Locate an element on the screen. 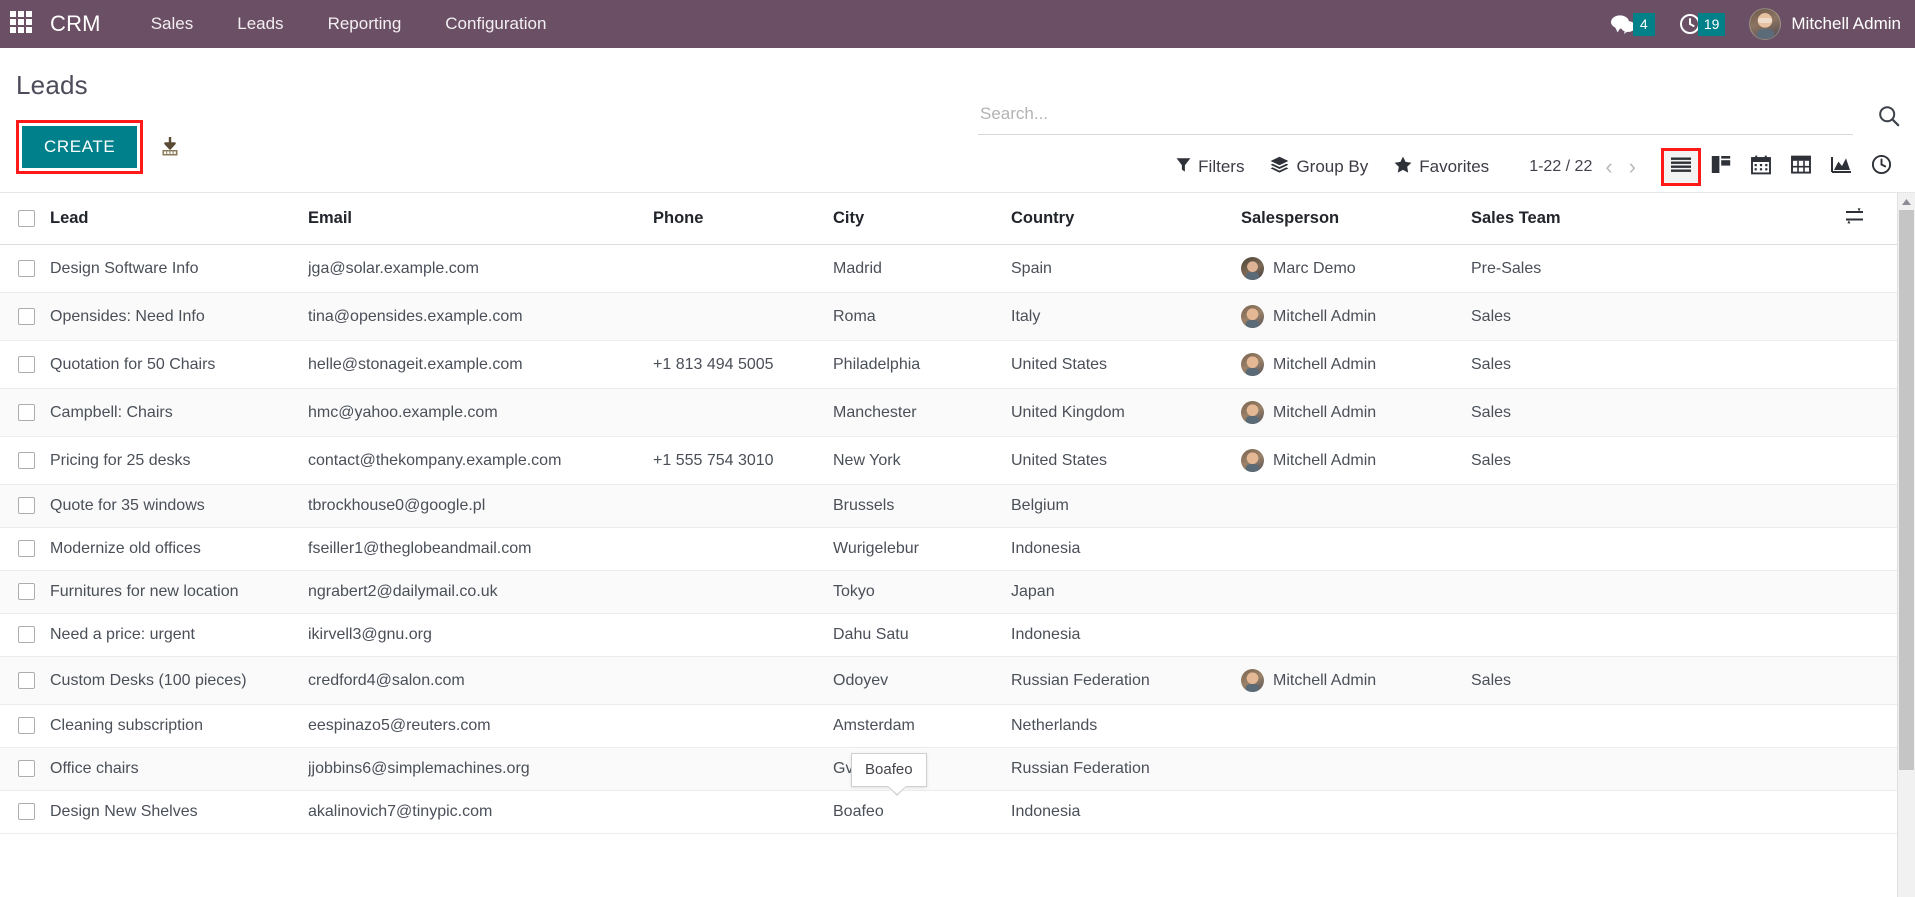 Image resolution: width=1915 pixels, height=897 pixels. cell-sales-team is located at coordinates (1658, 812).